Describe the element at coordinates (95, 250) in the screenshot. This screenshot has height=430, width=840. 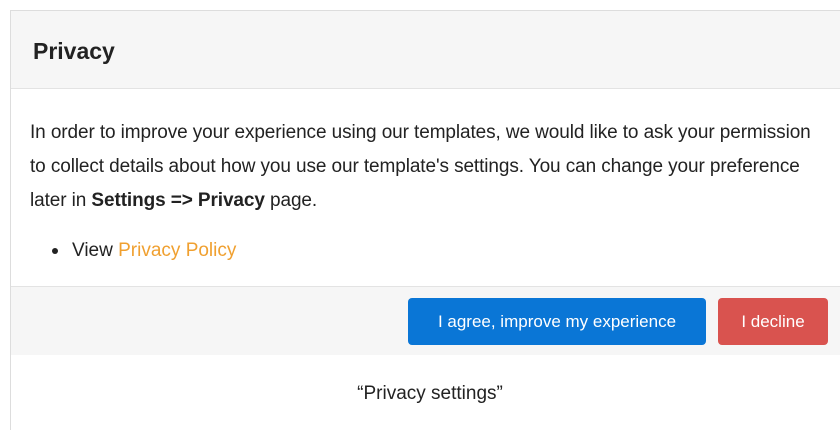
I see `view-prefix: View` at that location.